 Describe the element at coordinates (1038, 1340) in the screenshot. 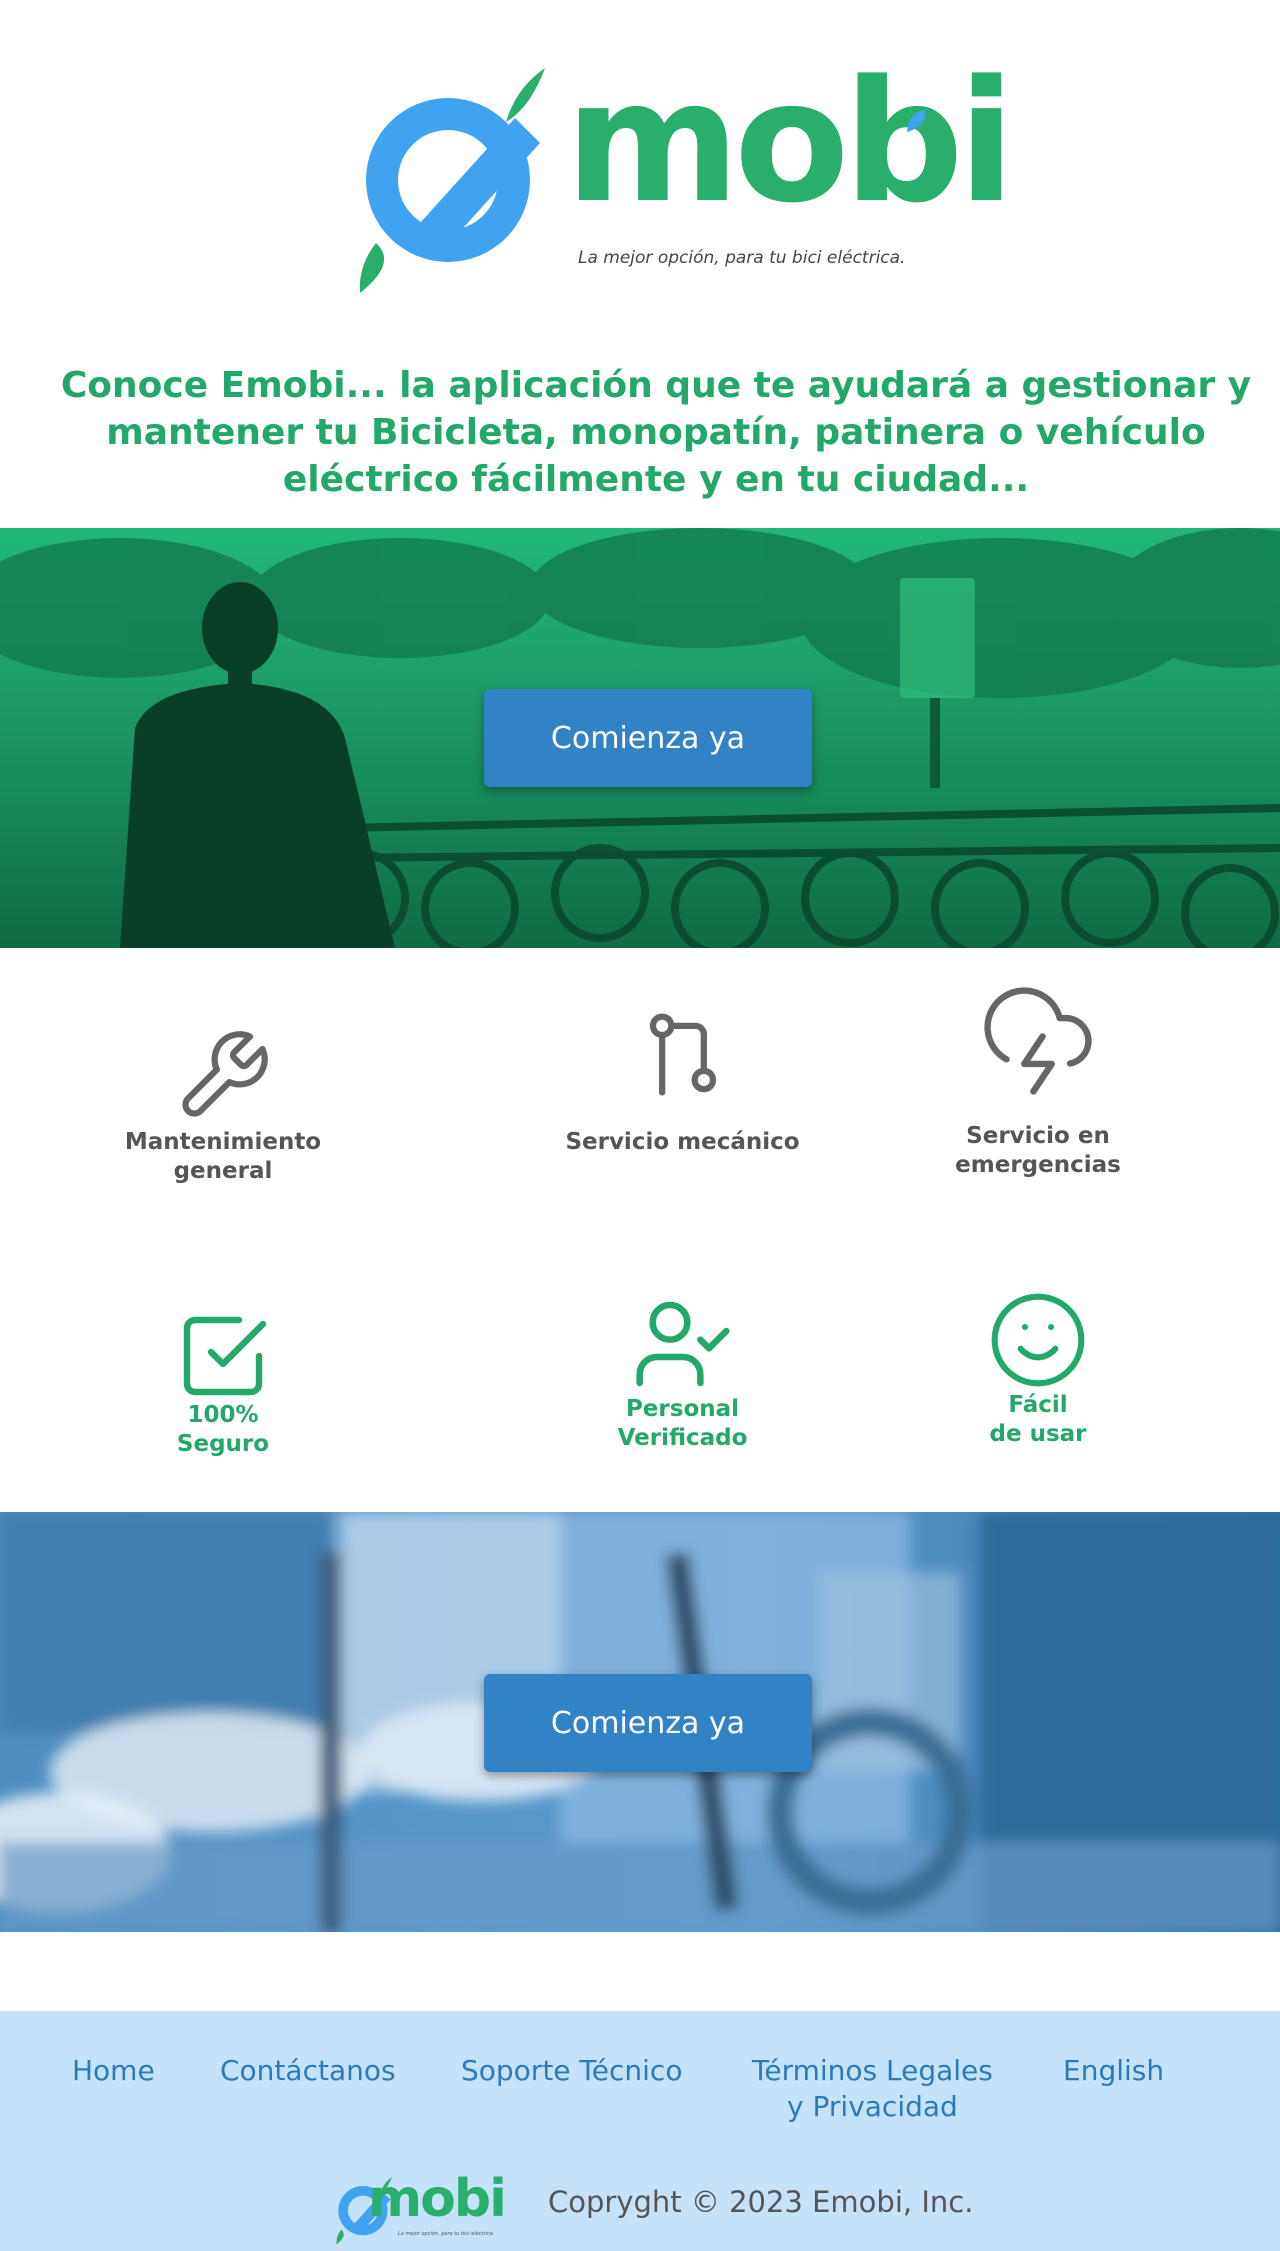

I see `smile-icon` at that location.